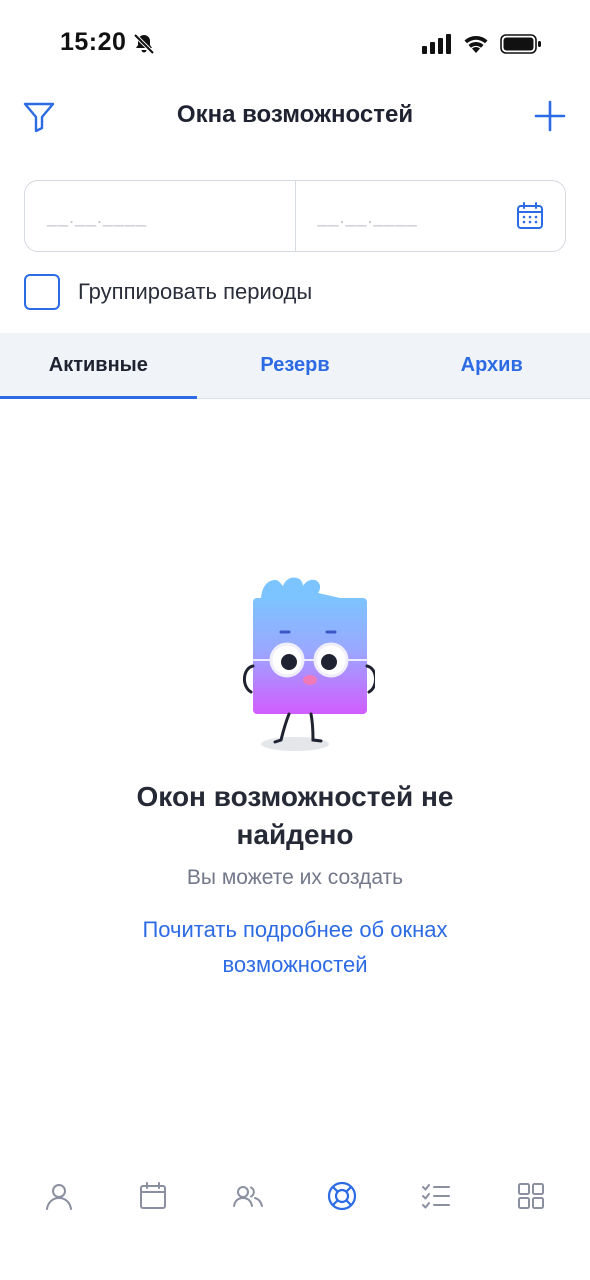  What do you see at coordinates (309, 664) in the screenshot?
I see `mascot-illustration` at bounding box center [309, 664].